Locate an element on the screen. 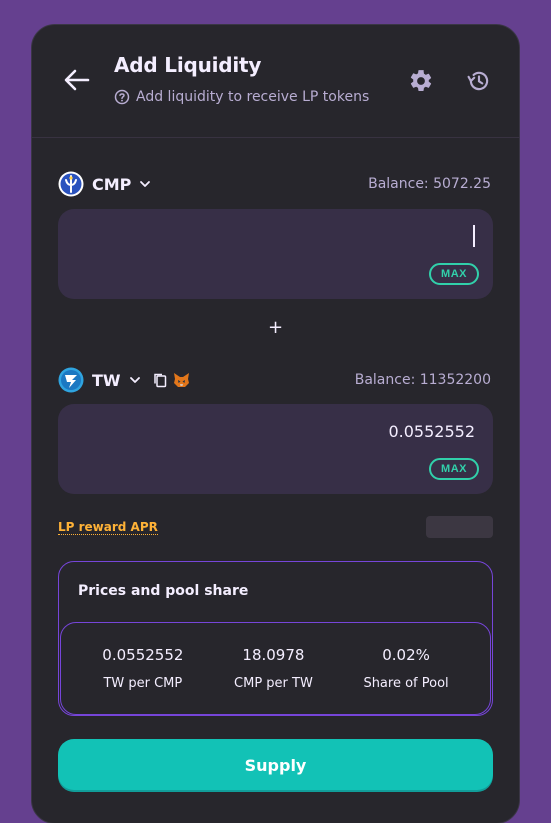  supply-button: Supply is located at coordinates (275, 765).